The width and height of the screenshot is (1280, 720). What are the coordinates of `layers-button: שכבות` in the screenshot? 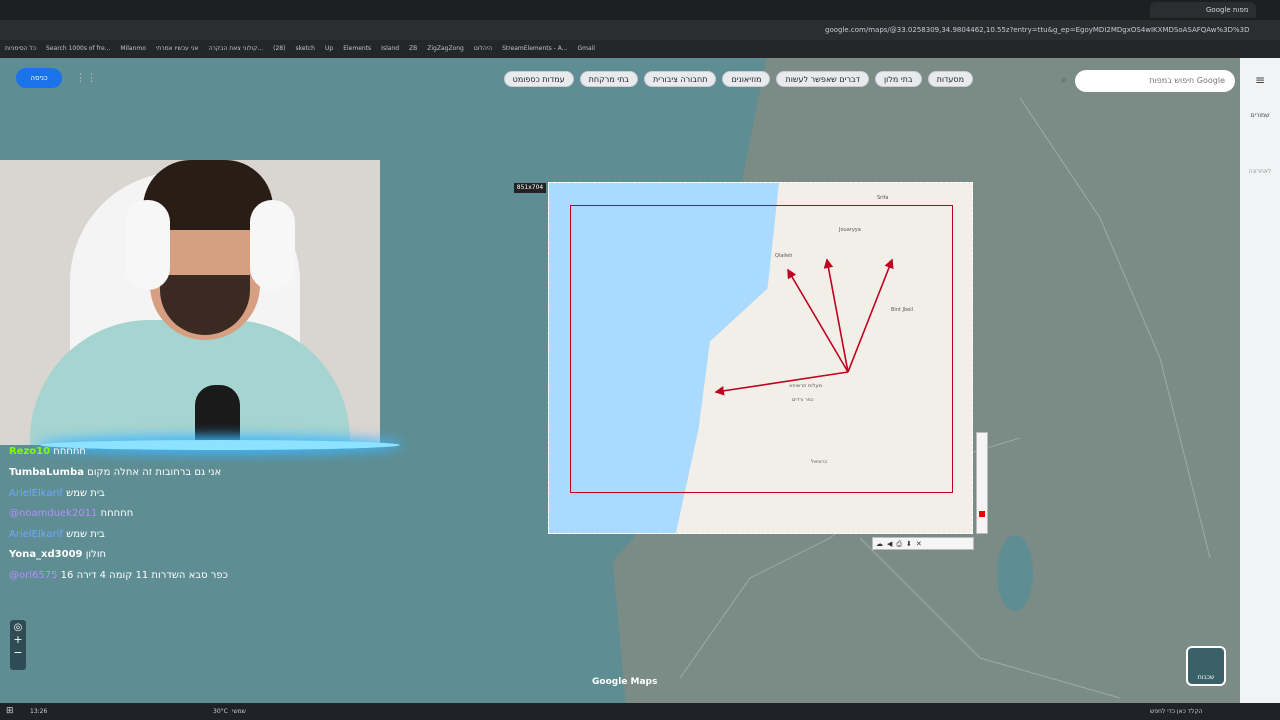 It's located at (1206, 666).